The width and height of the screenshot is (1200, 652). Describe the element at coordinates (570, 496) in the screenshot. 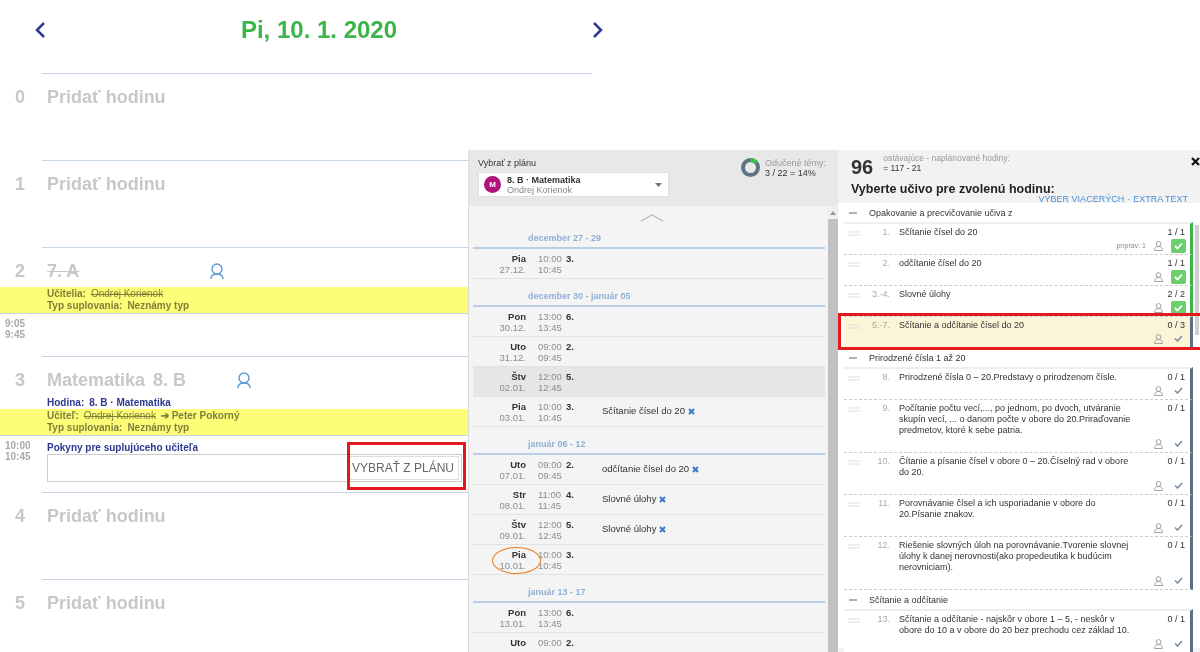

I see `lesson-number: 4.` at that location.